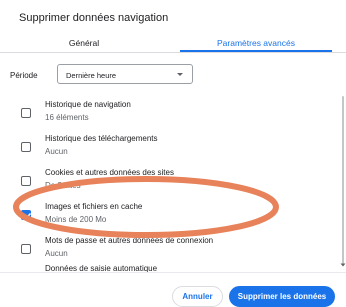 The width and height of the screenshot is (346, 307). What do you see at coordinates (168, 147) in the screenshot?
I see `list-item-download-history: Historique des téléchargements Aucun` at bounding box center [168, 147].